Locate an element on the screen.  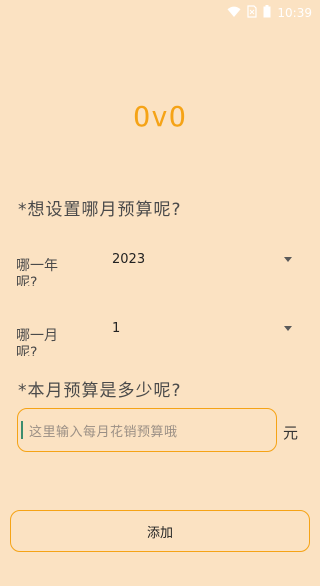
no-sim-icon is located at coordinates (252, 12).